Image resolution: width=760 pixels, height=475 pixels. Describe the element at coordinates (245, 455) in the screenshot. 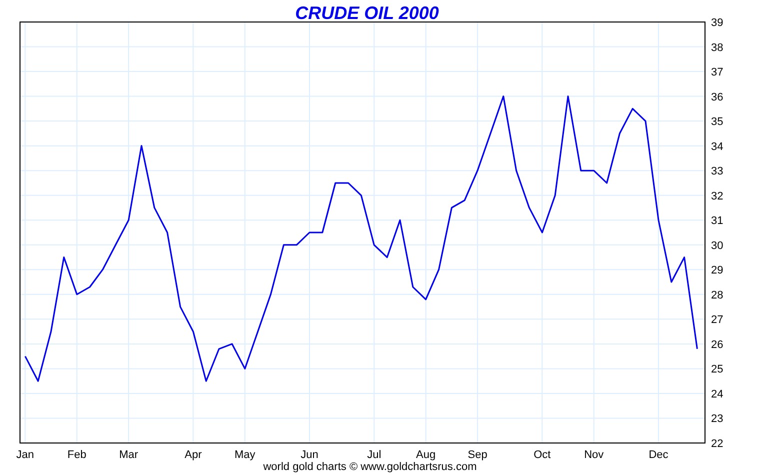

I see `x-tick-label: May` at that location.